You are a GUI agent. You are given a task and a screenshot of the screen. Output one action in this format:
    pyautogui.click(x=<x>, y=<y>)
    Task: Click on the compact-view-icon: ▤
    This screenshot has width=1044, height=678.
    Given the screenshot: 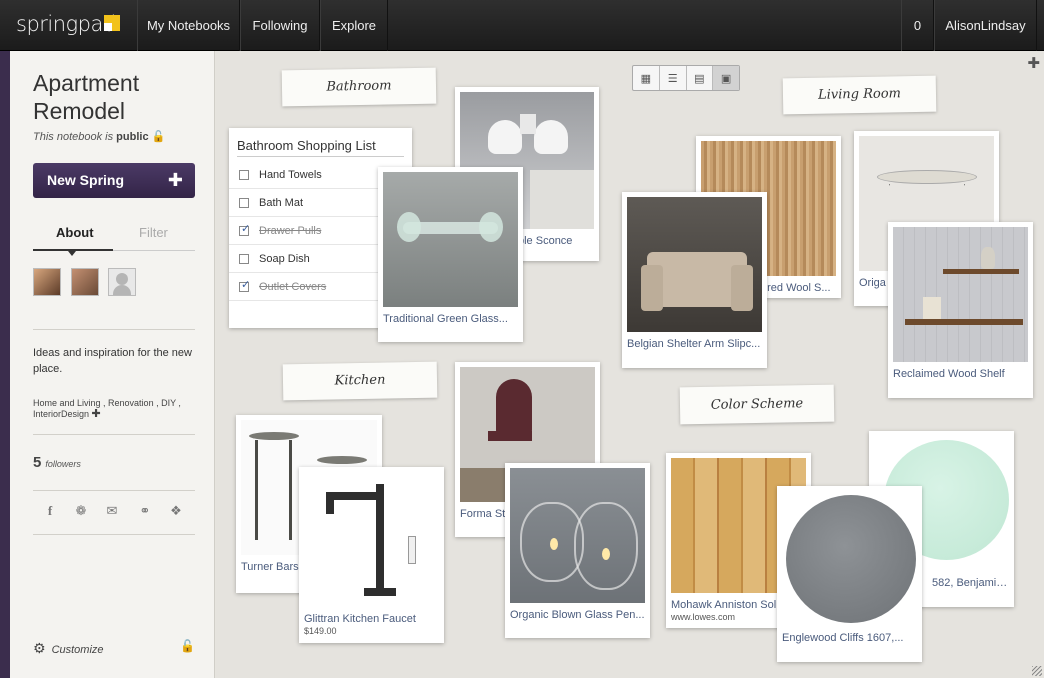 What is the action you would take?
    pyautogui.click(x=700, y=78)
    